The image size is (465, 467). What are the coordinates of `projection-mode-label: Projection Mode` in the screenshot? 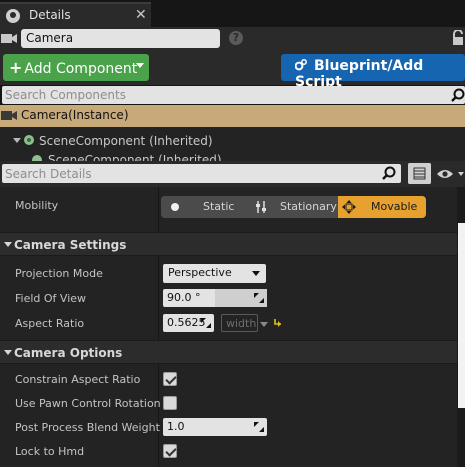 It's located at (59, 273).